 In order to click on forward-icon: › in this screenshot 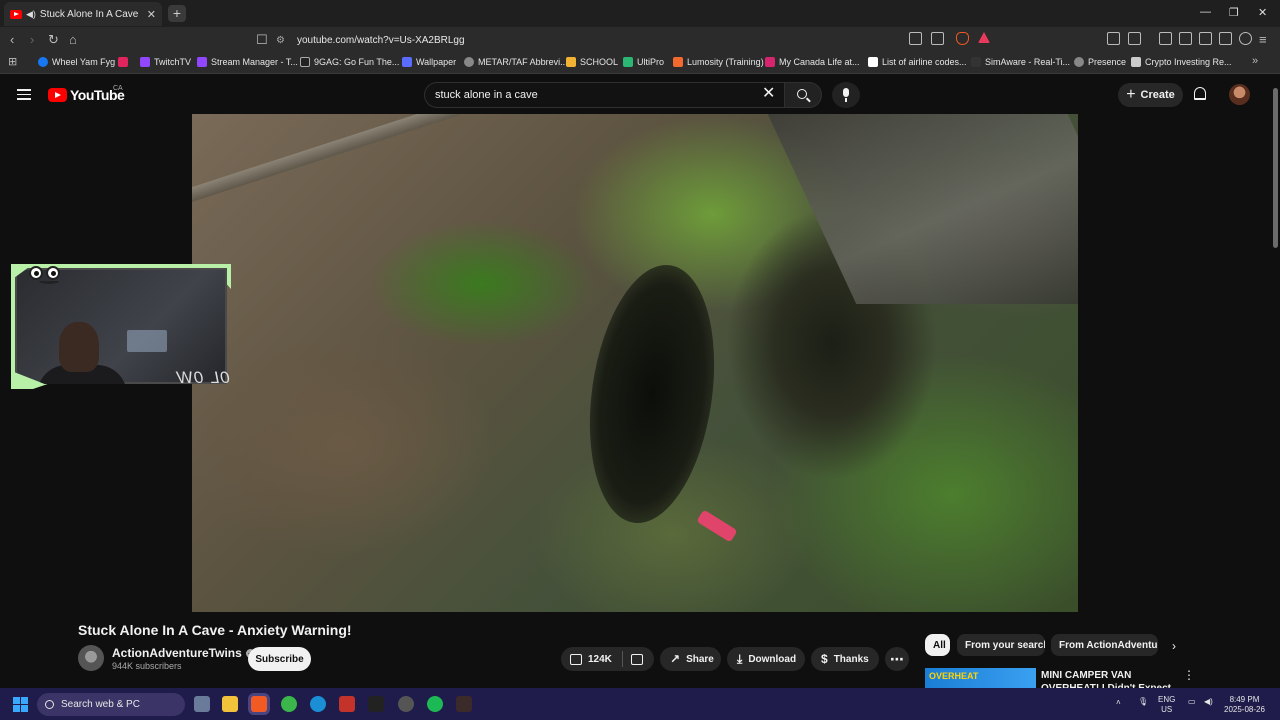, I will do `click(32, 39)`.